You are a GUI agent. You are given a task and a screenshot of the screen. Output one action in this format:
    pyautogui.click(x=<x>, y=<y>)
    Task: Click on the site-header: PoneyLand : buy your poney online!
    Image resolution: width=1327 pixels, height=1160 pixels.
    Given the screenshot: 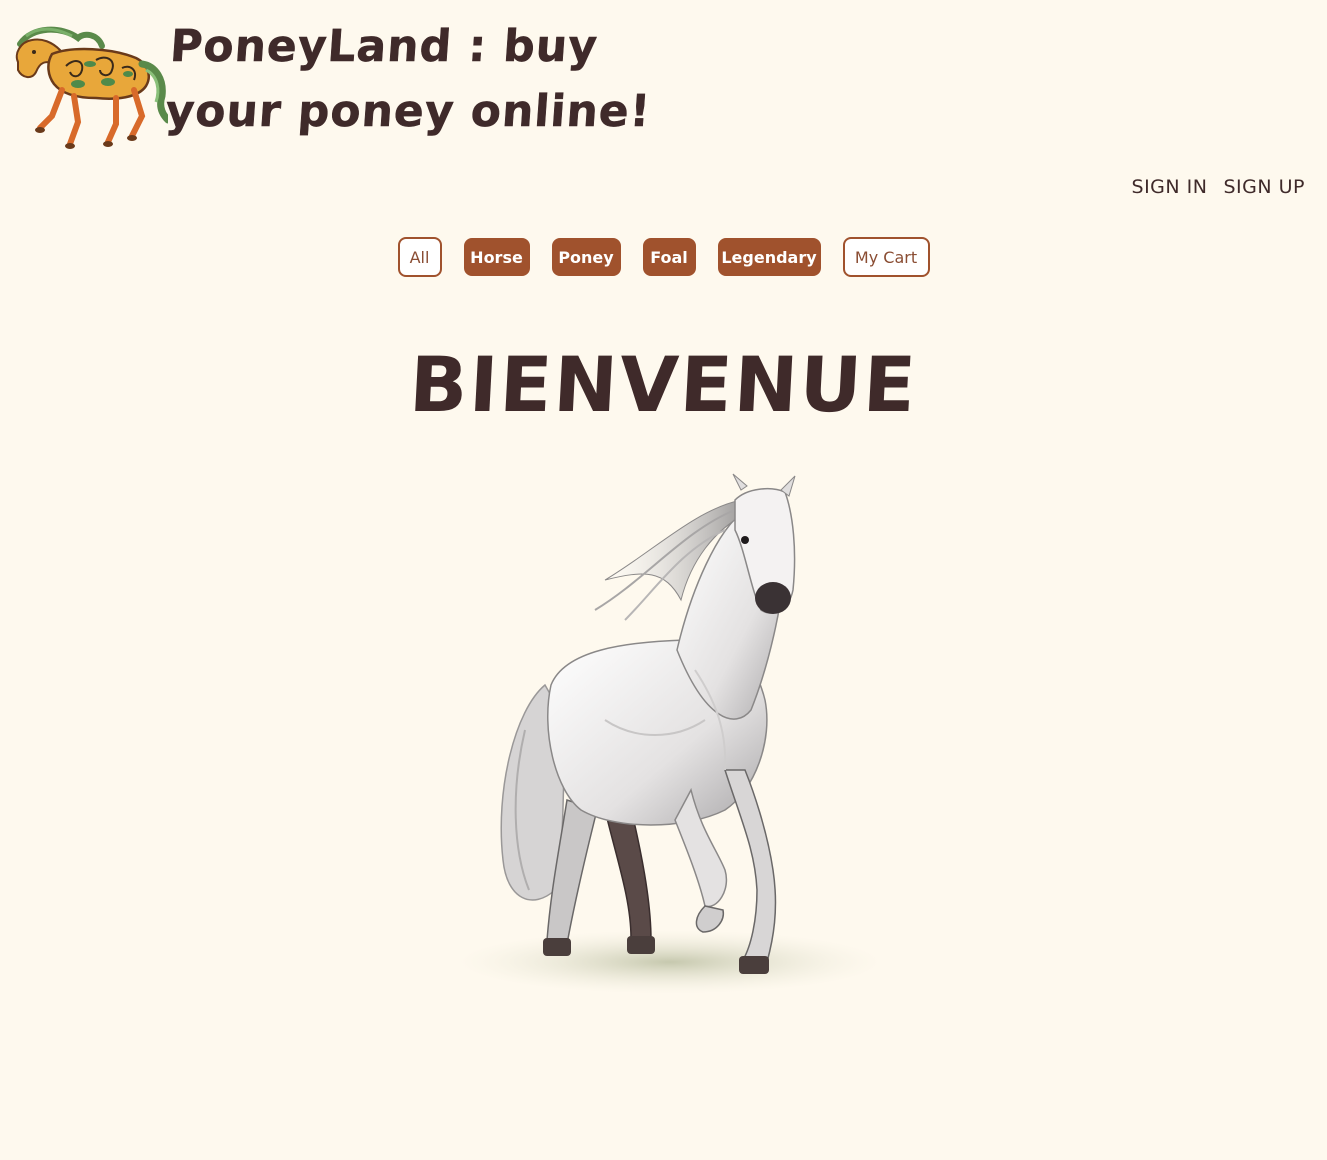 What is the action you would take?
    pyautogui.click(x=663, y=85)
    